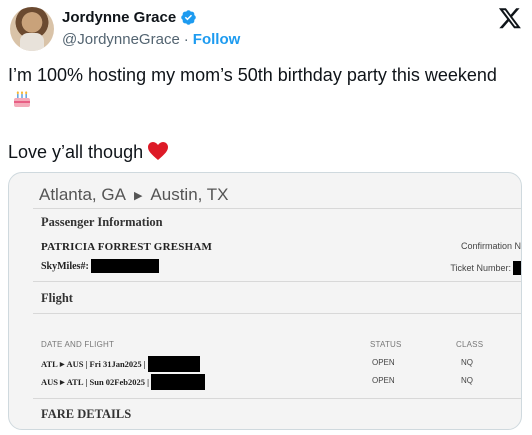 The width and height of the screenshot is (532, 435). I want to click on flight-origin: AUS, so click(50, 382).